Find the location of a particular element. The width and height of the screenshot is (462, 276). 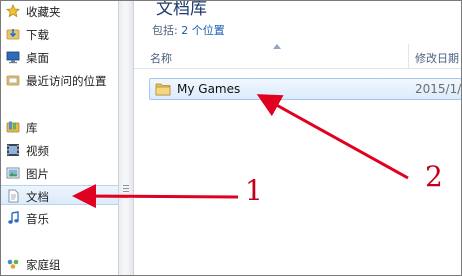

nav-item-label: 音乐 is located at coordinates (37, 219).